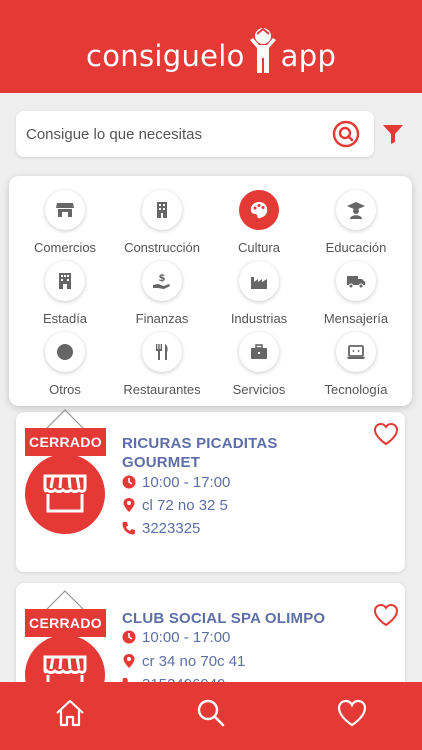 This screenshot has height=750, width=422. What do you see at coordinates (356, 389) in the screenshot?
I see `category-label: Tecnología` at bounding box center [356, 389].